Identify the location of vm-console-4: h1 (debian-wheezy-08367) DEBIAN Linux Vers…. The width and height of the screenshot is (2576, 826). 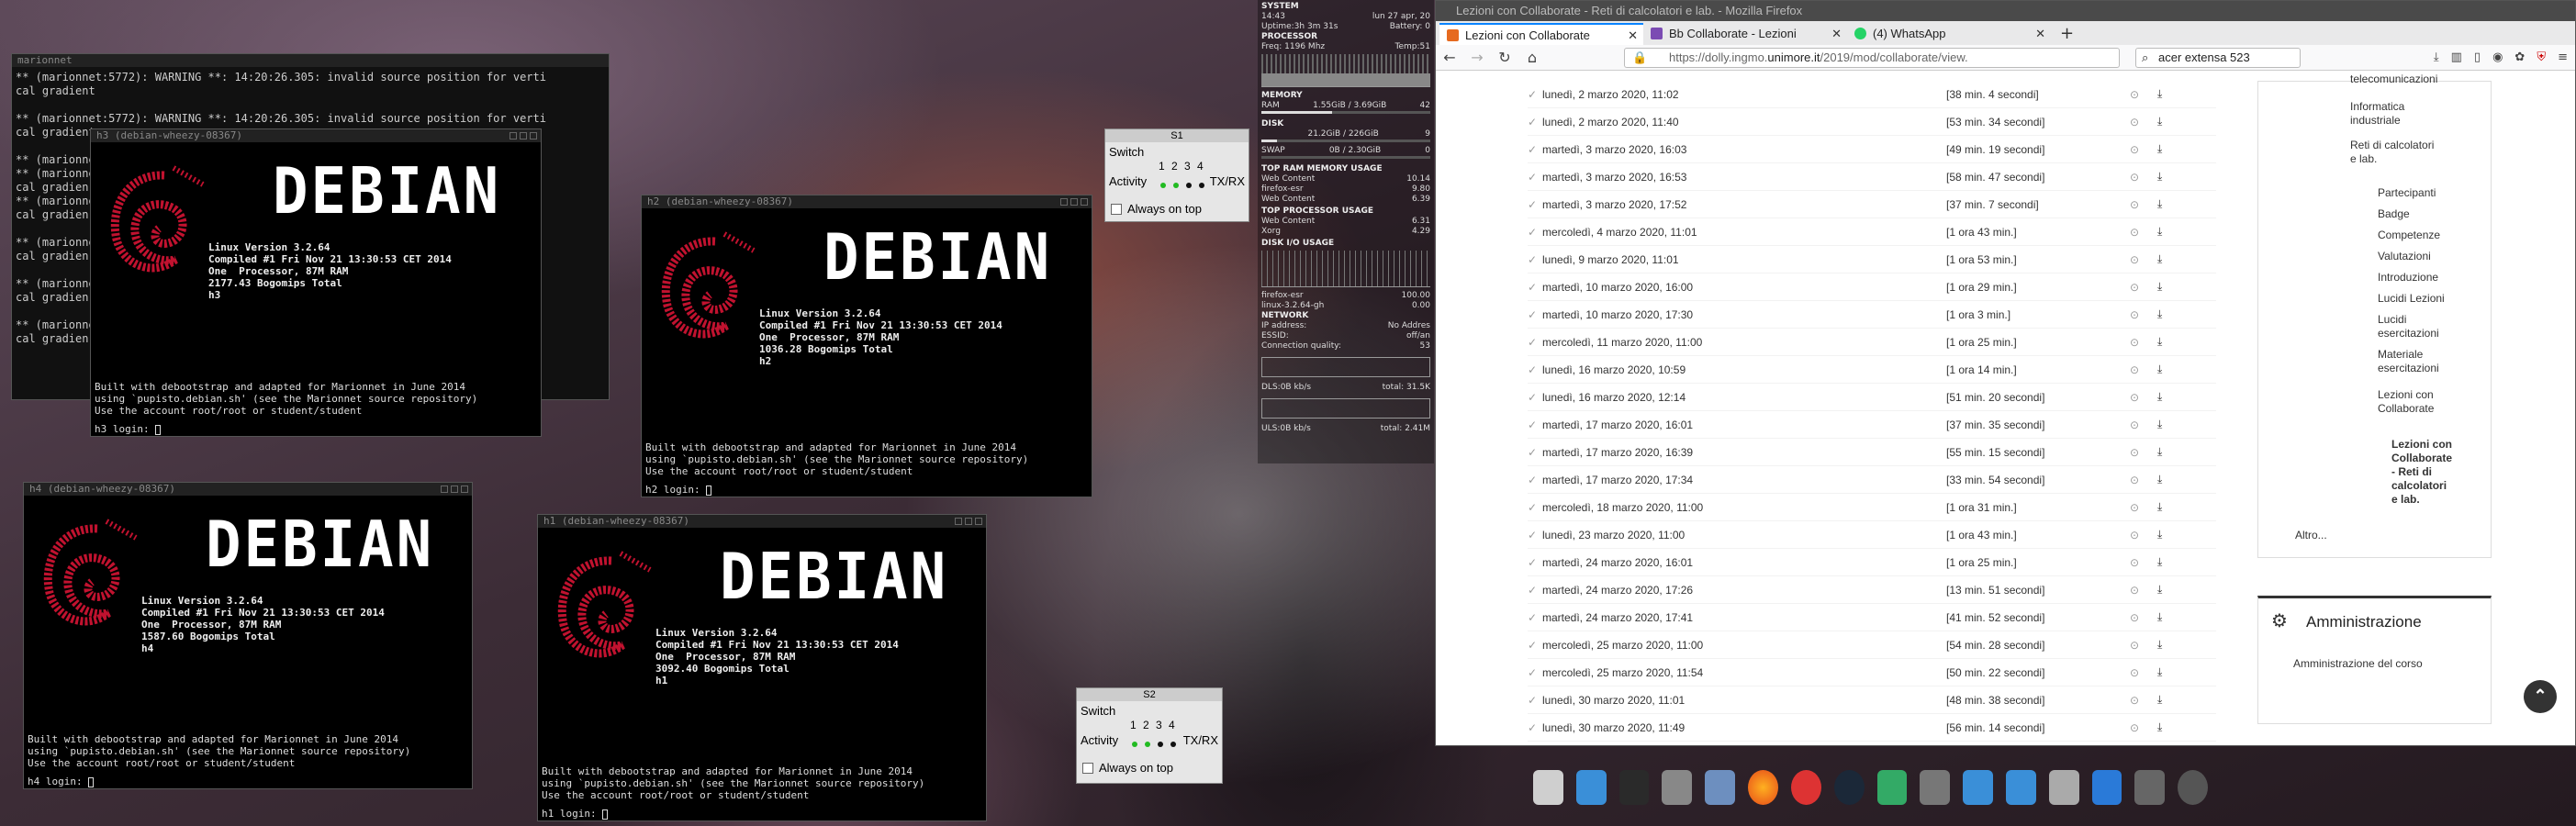
(762, 668).